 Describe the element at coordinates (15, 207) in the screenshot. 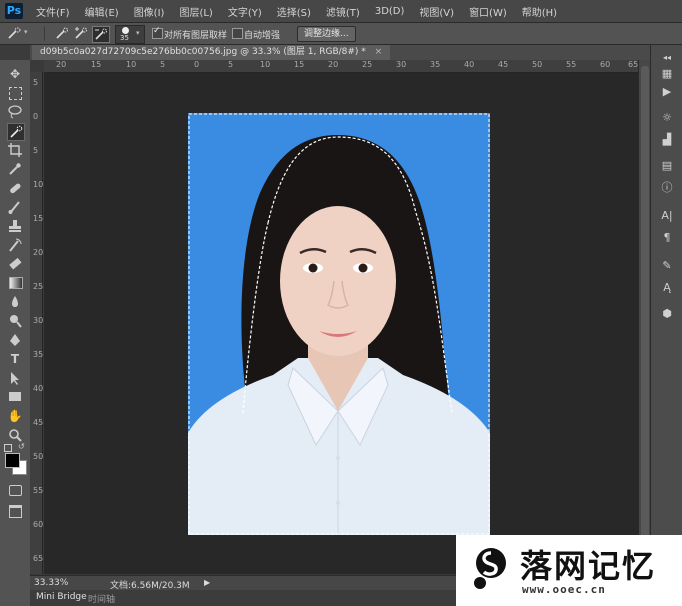

I see `brush-tool-icon` at that location.